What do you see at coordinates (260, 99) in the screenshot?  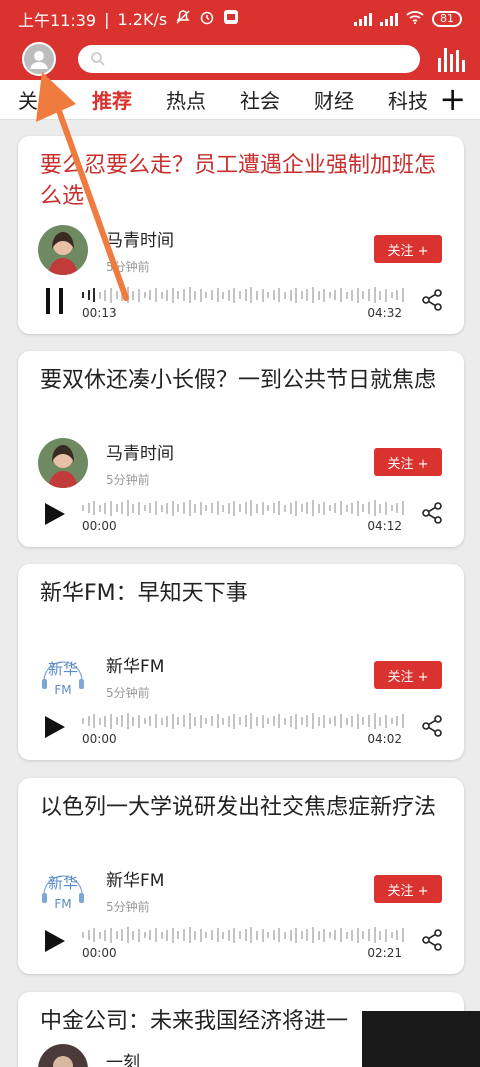 I see `tab-society: 社会` at bounding box center [260, 99].